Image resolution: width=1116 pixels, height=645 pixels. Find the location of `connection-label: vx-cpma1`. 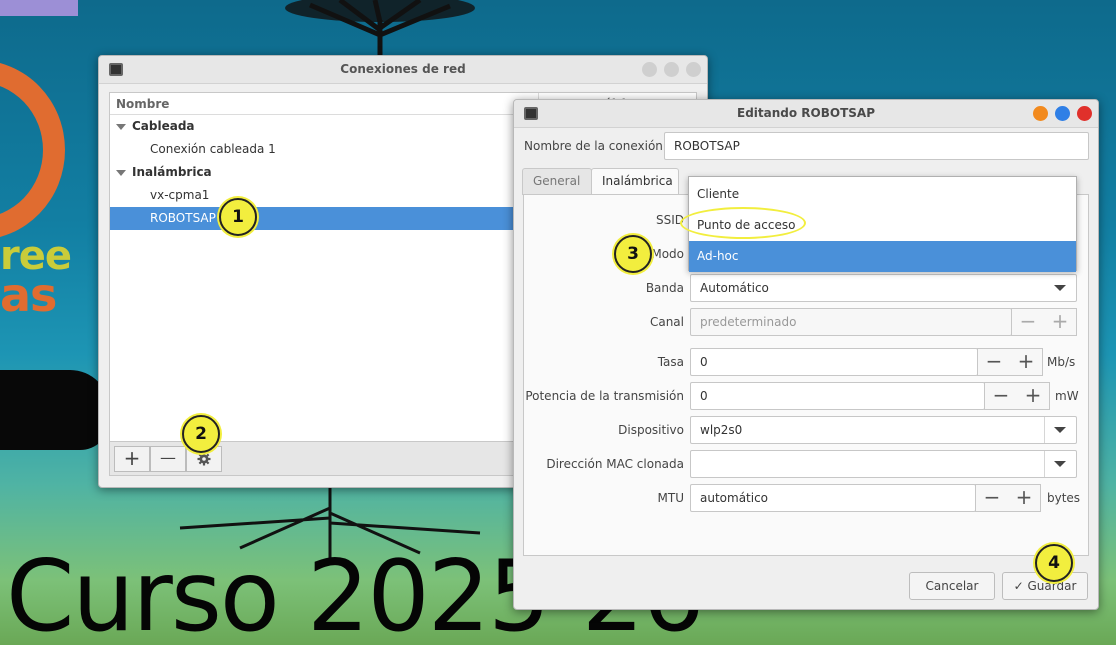

connection-label: vx-cpma1 is located at coordinates (180, 195).